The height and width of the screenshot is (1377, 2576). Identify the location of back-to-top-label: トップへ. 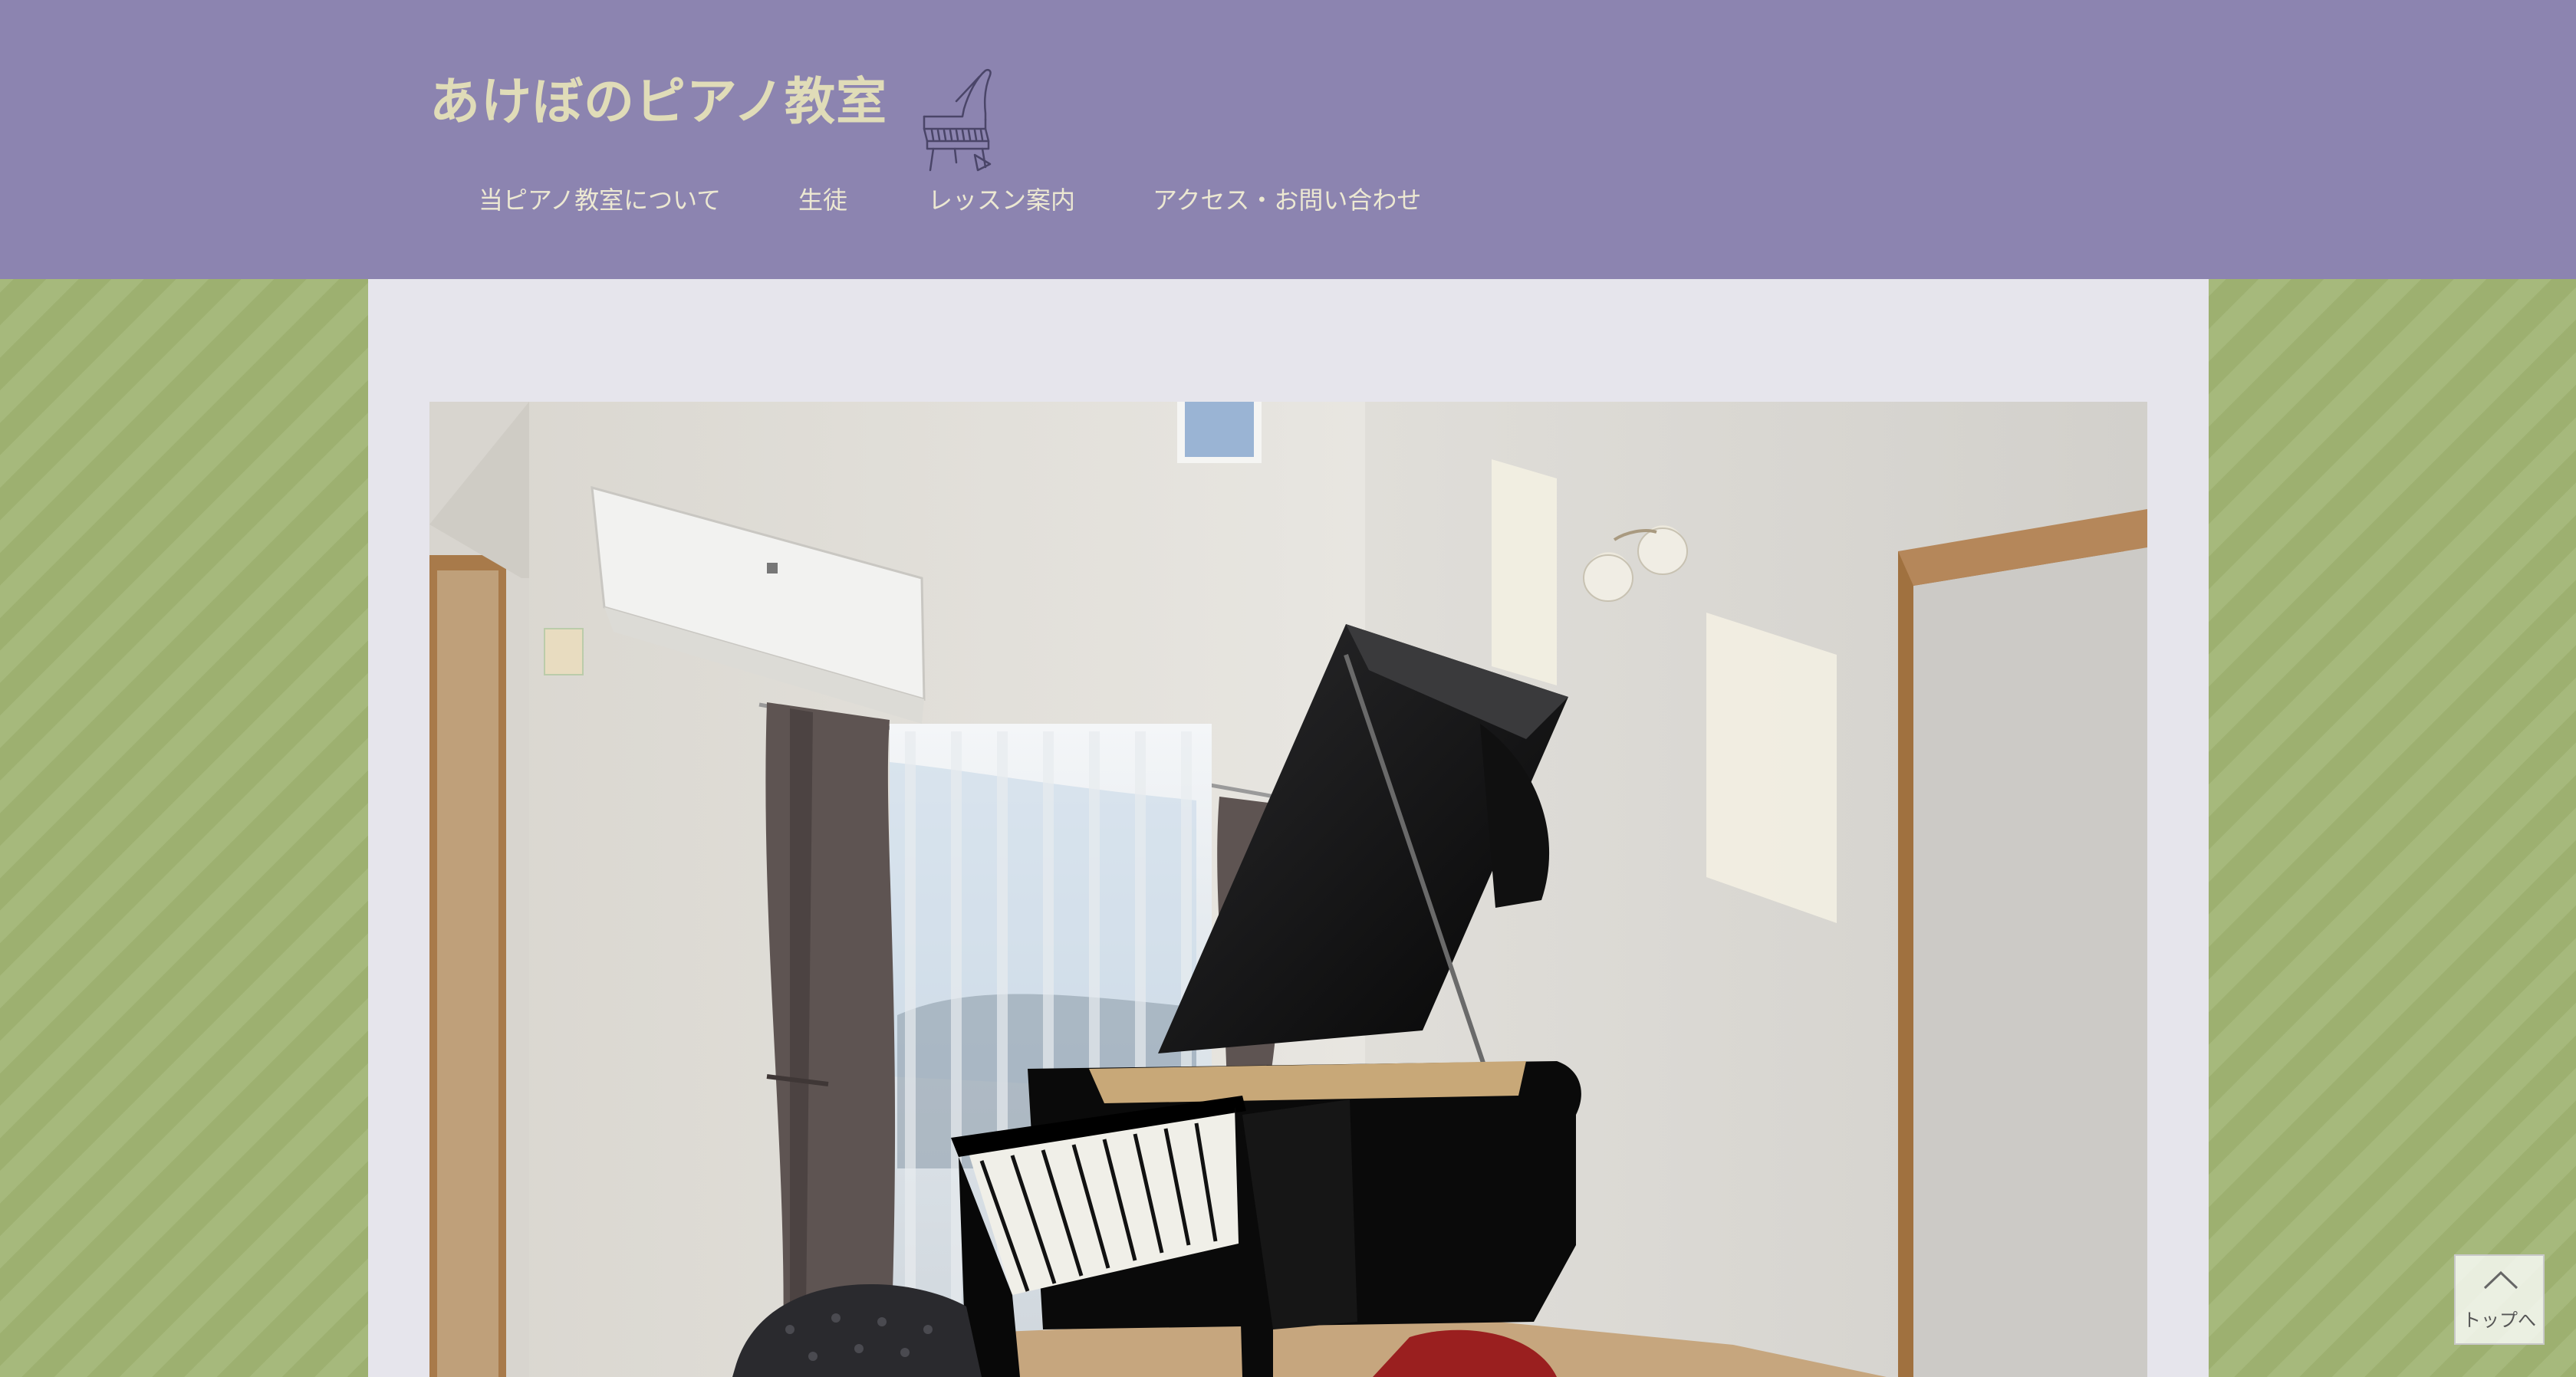
(2499, 1320).